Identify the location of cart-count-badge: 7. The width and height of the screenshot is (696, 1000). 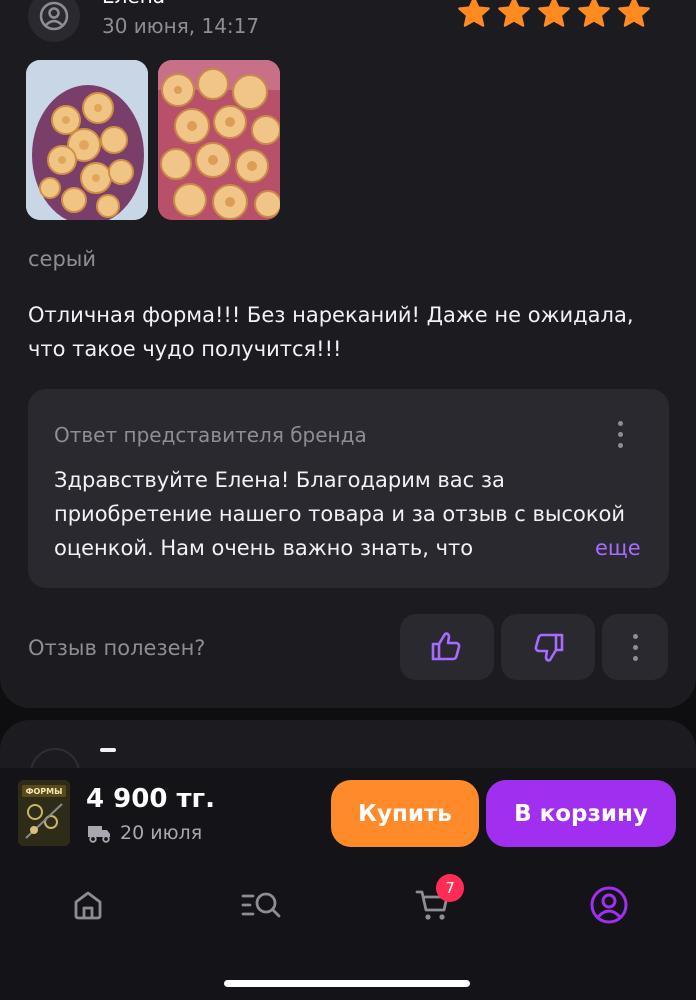
(450, 888).